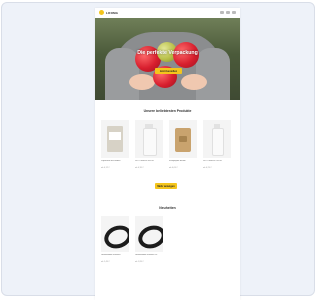 This screenshot has width=320, height=300. I want to click on header-icons, so click(228, 12).